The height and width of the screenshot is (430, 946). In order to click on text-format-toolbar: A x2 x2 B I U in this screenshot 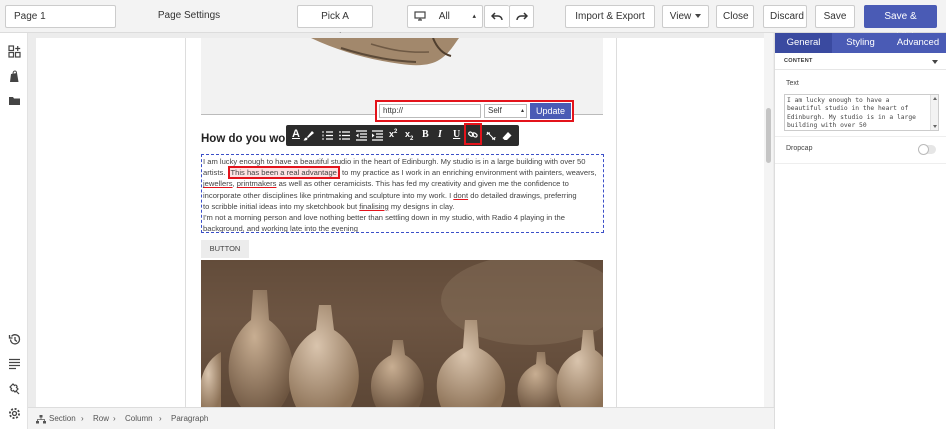, I will do `click(402, 134)`.